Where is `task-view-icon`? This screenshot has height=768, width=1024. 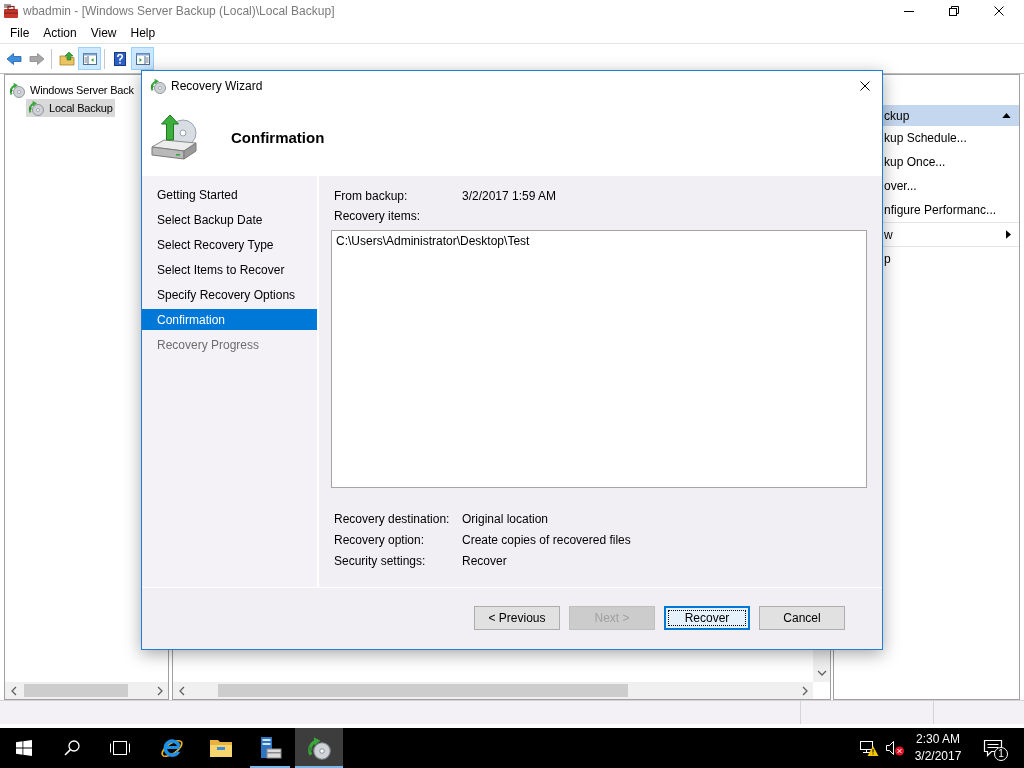 task-view-icon is located at coordinates (120, 748).